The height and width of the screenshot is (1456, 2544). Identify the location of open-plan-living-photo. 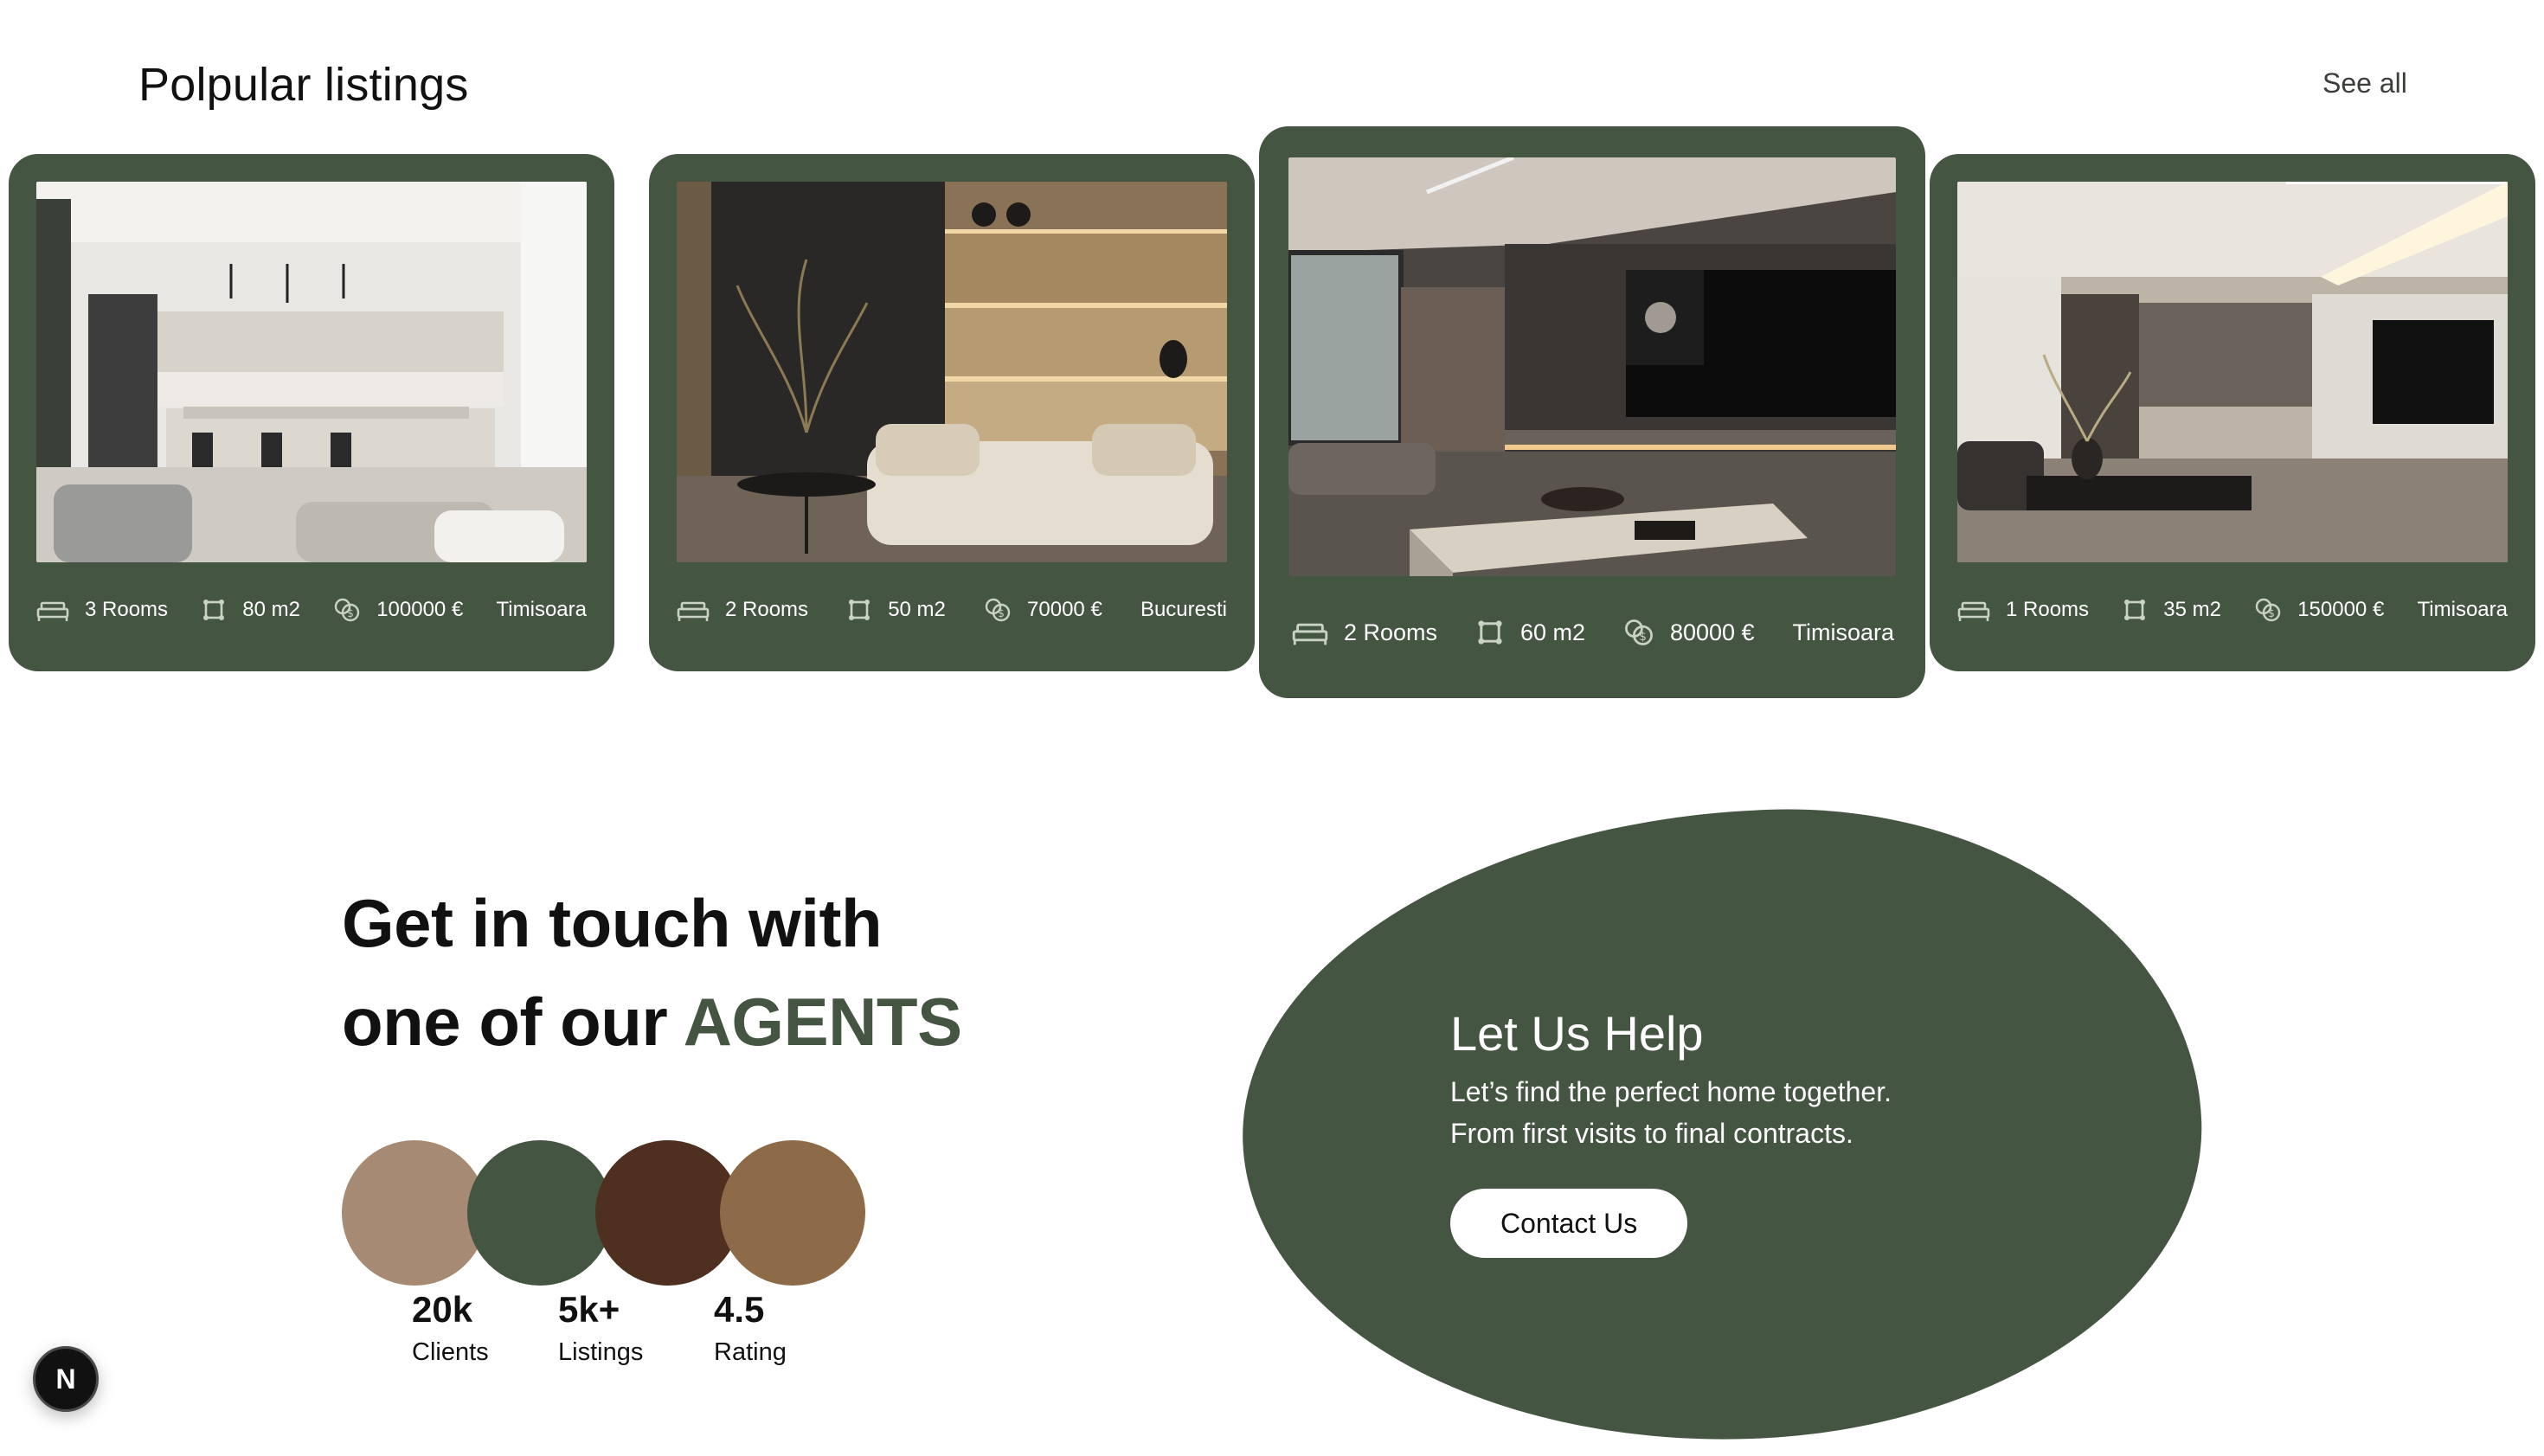
(2233, 372).